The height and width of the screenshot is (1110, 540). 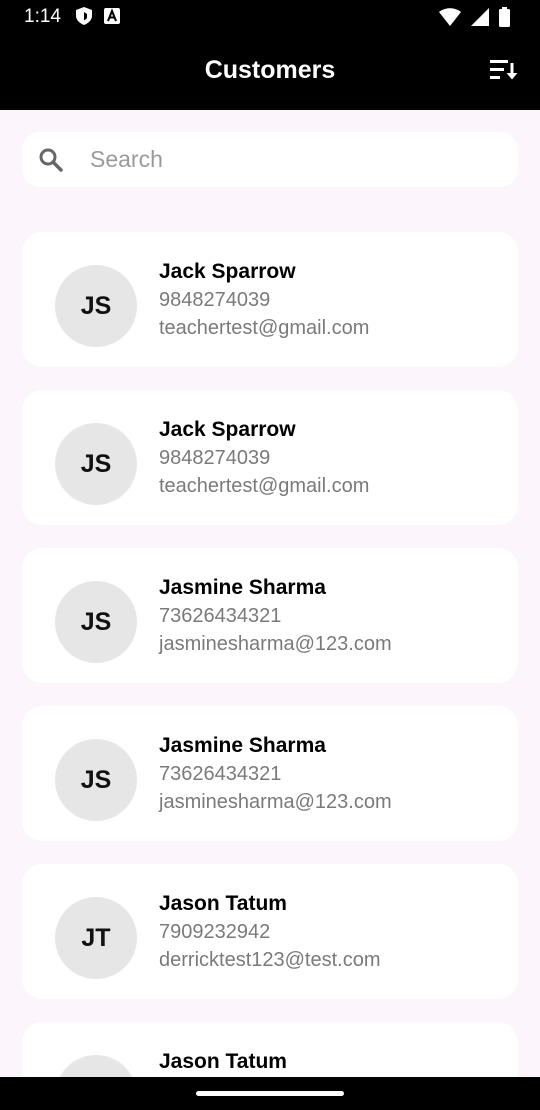 I want to click on search-input, so click(x=290, y=159).